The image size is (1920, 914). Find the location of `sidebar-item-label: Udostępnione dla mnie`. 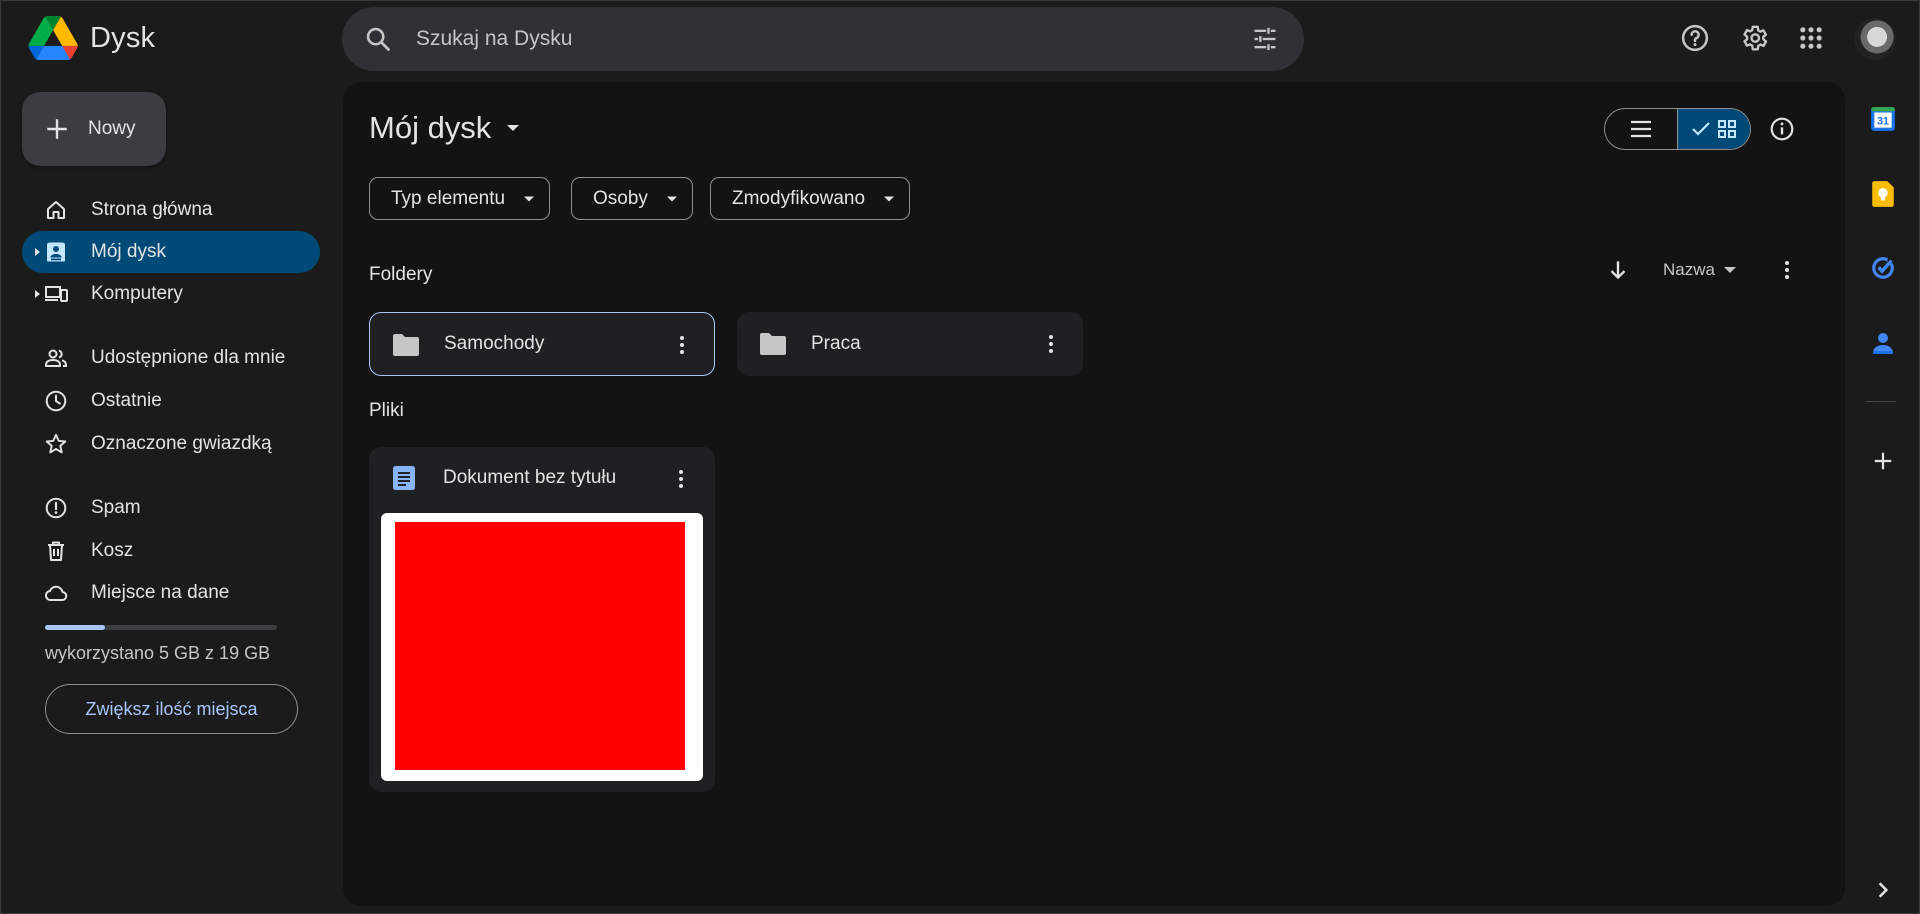

sidebar-item-label: Udostępnione dla mnie is located at coordinates (188, 357).